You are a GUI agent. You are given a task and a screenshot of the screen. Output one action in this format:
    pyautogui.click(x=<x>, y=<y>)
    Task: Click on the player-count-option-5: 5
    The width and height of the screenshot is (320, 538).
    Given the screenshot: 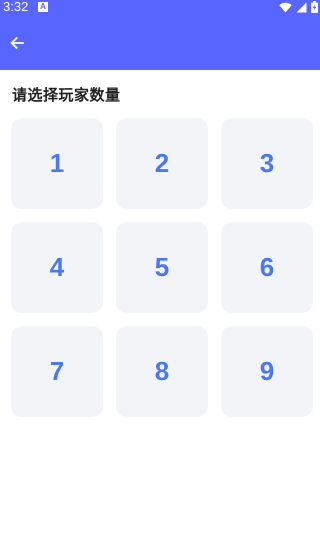 What is the action you would take?
    pyautogui.click(x=162, y=267)
    